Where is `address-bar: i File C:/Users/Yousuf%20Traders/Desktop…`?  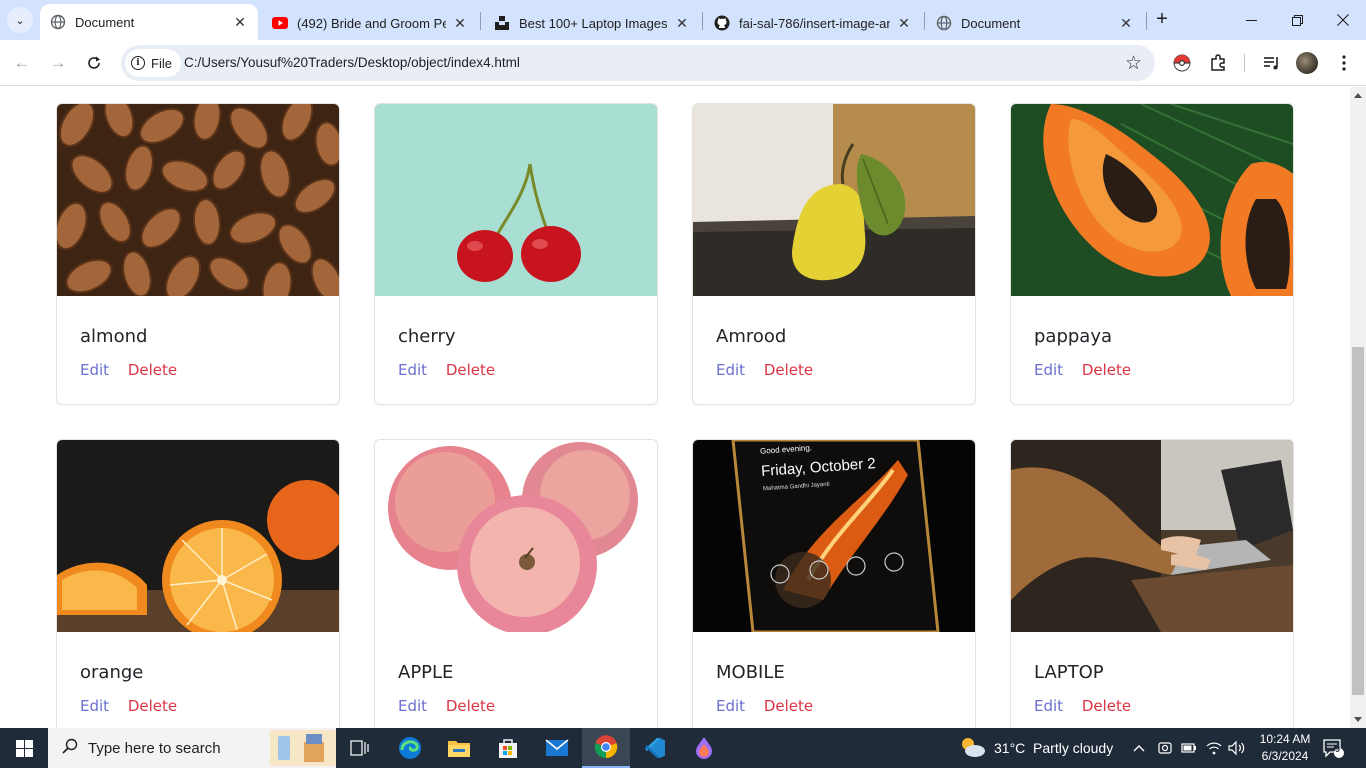 address-bar: i File C:/Users/Yousuf%20Traders/Desktop… is located at coordinates (638, 63).